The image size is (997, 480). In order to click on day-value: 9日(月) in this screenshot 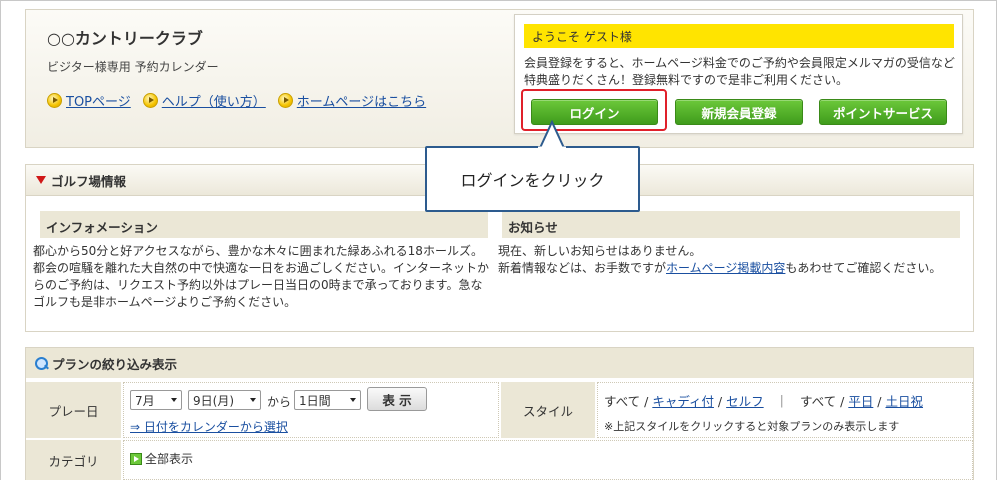, I will do `click(213, 400)`.